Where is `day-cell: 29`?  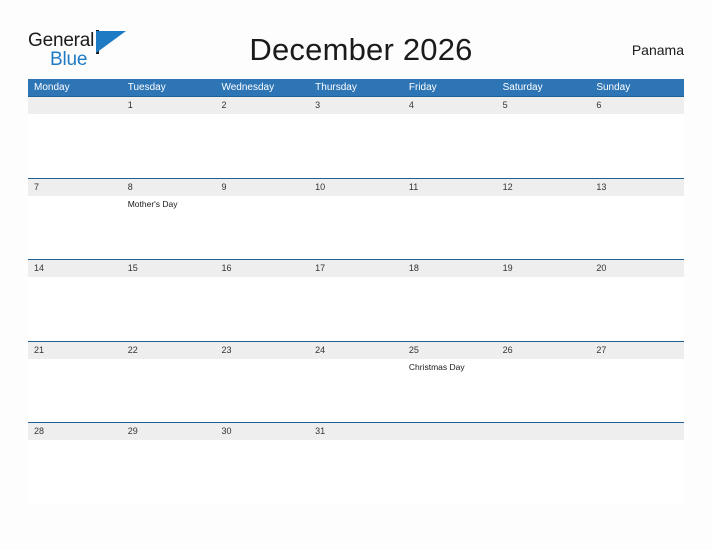 day-cell: 29 is located at coordinates (168, 463).